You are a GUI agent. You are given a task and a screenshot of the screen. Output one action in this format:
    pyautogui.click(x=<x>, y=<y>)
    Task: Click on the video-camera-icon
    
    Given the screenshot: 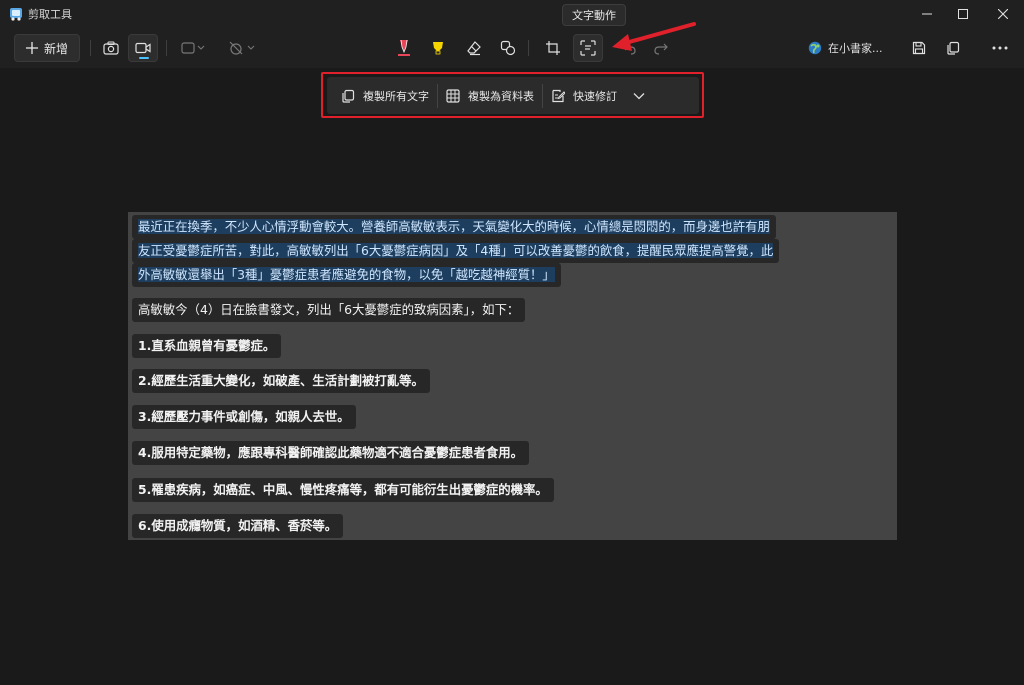 What is the action you would take?
    pyautogui.click(x=143, y=48)
    